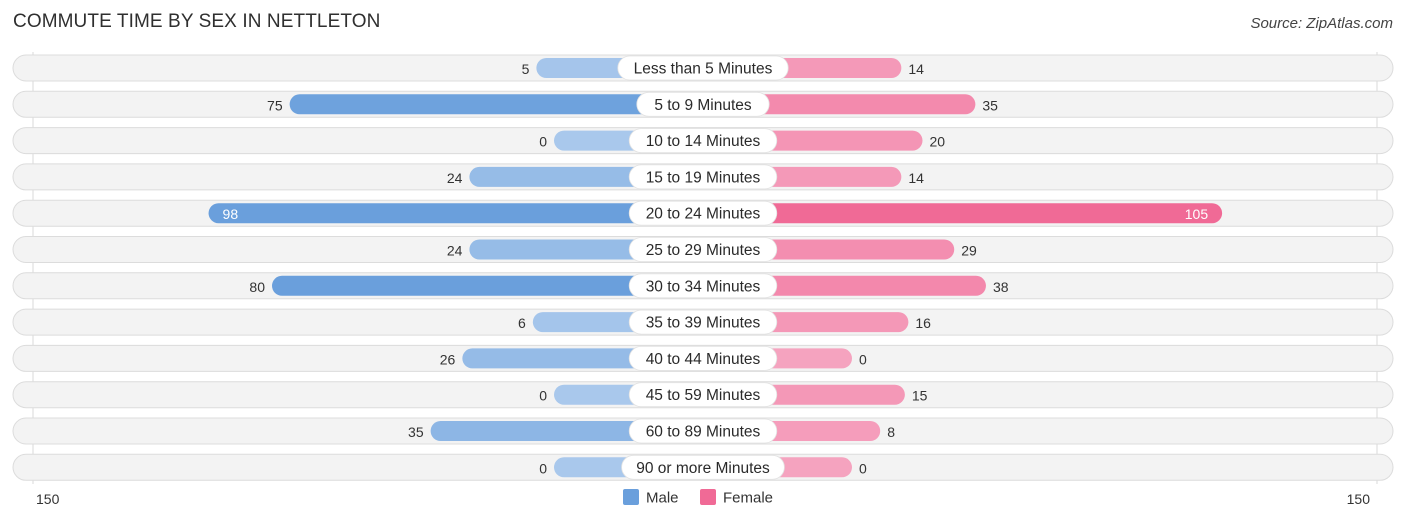 This screenshot has width=1406, height=523. What do you see at coordinates (703, 395) in the screenshot?
I see `category-label: 45 to 59 Minutes` at bounding box center [703, 395].